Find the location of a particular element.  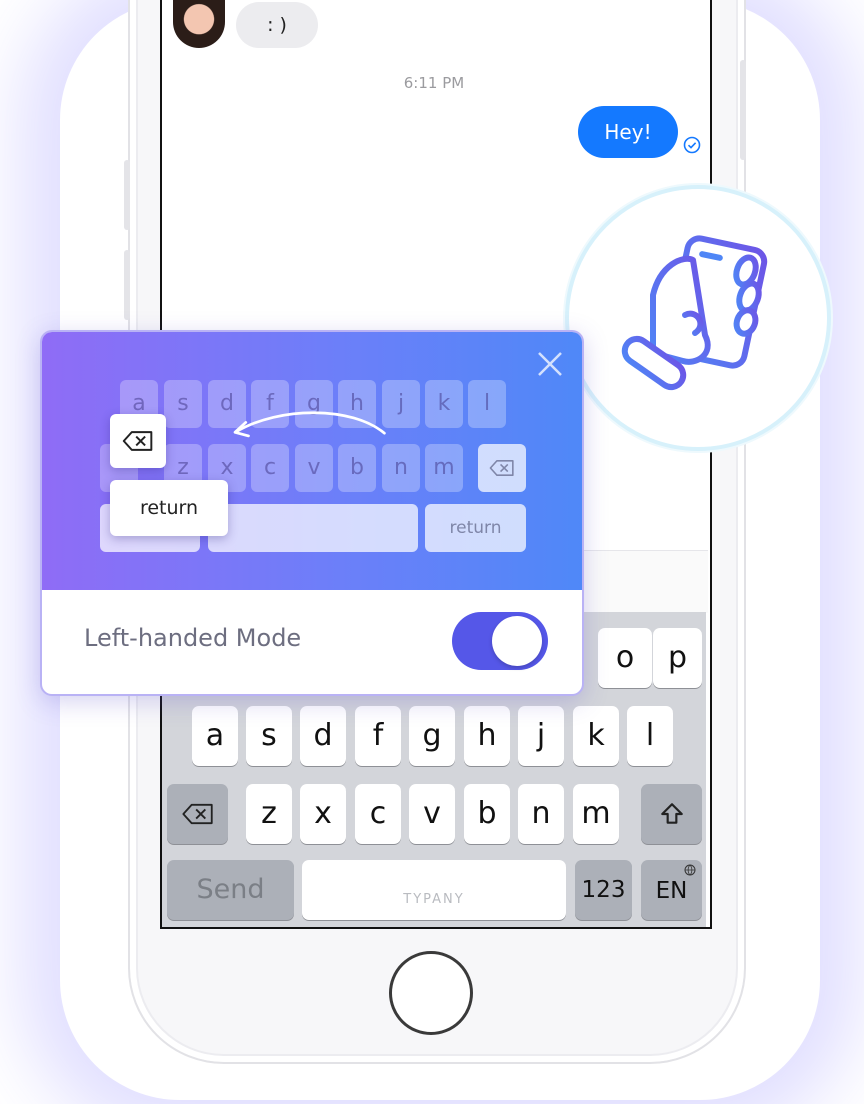

key-c: c is located at coordinates (378, 814).